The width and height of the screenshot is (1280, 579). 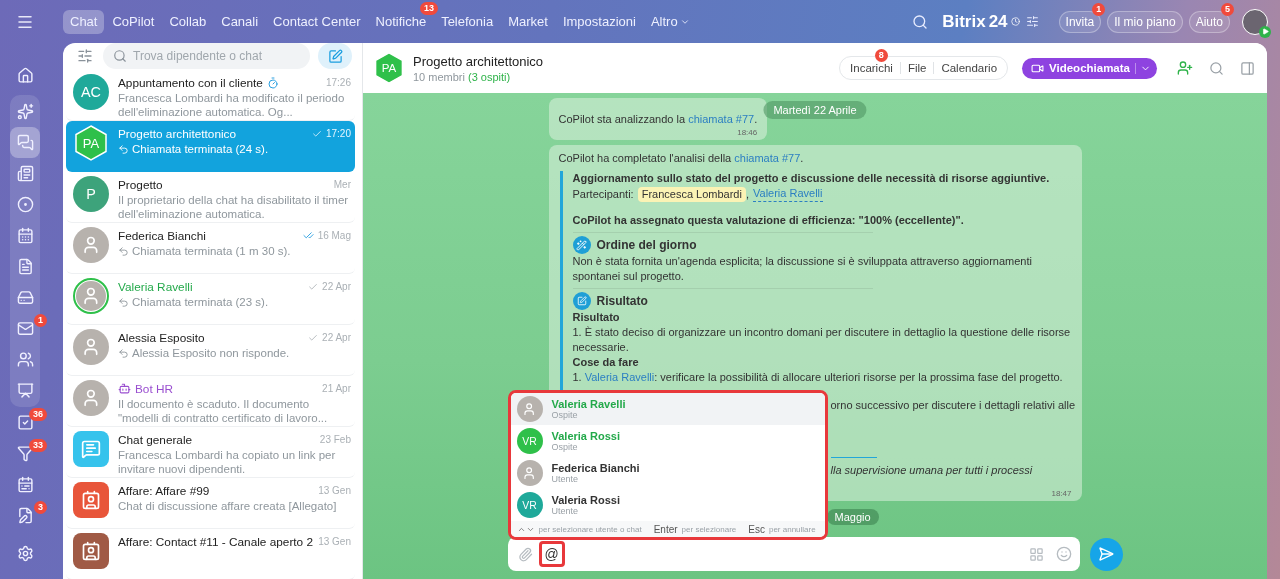 I want to click on user-role: Utente, so click(x=565, y=511).